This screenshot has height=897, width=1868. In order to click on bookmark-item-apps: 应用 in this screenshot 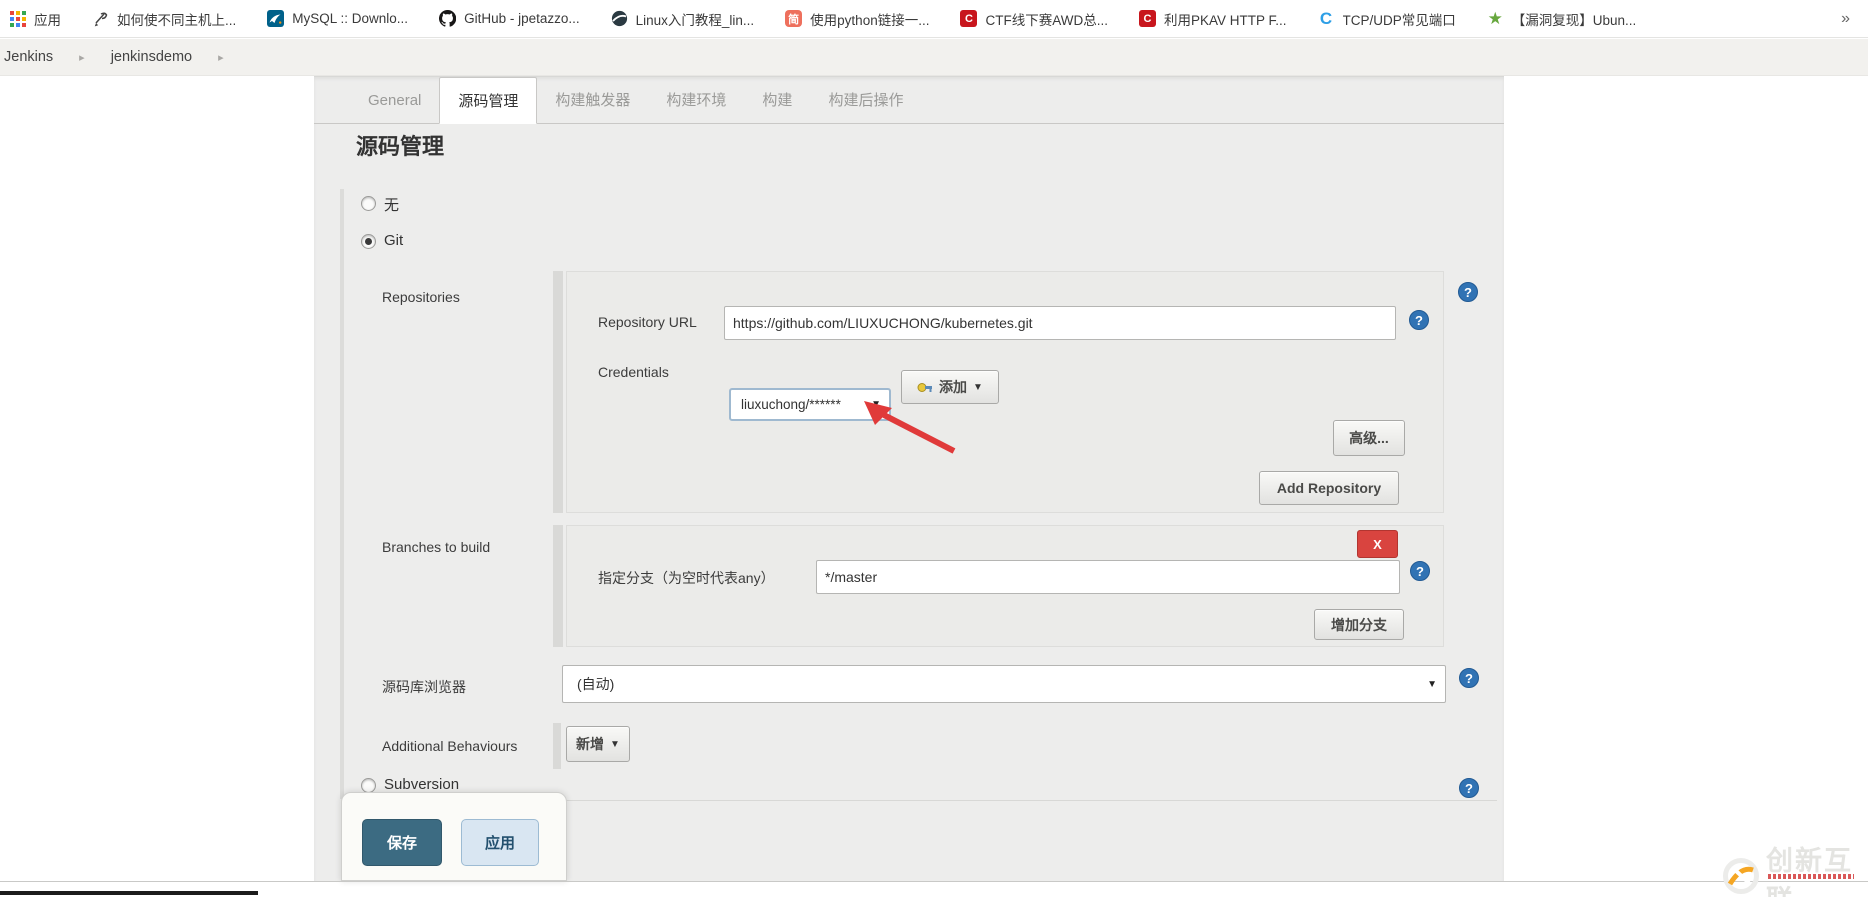, I will do `click(34, 19)`.